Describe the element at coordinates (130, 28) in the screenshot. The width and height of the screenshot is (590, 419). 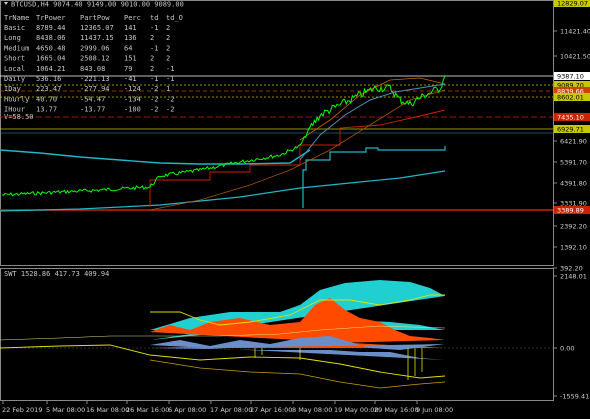
I see `table-cell: 141` at that location.